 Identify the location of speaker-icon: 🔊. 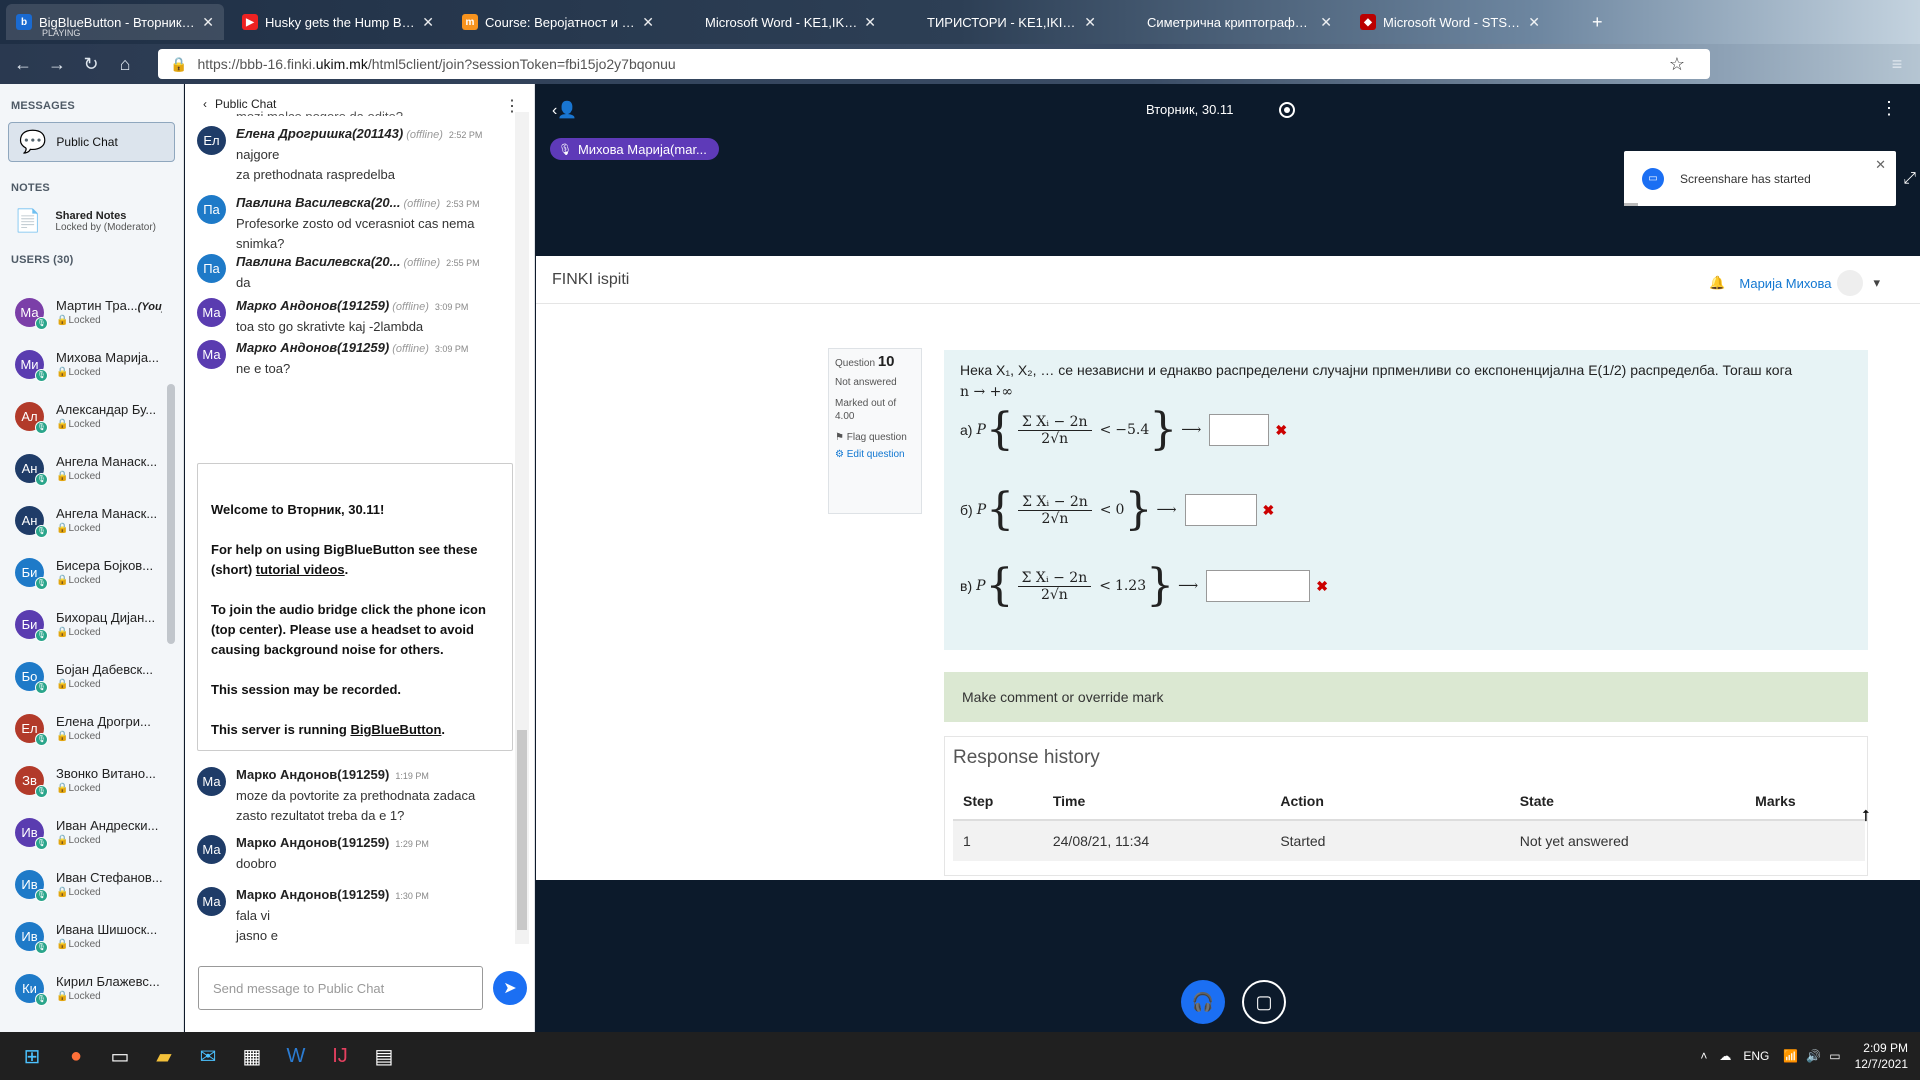
(1813, 1056).